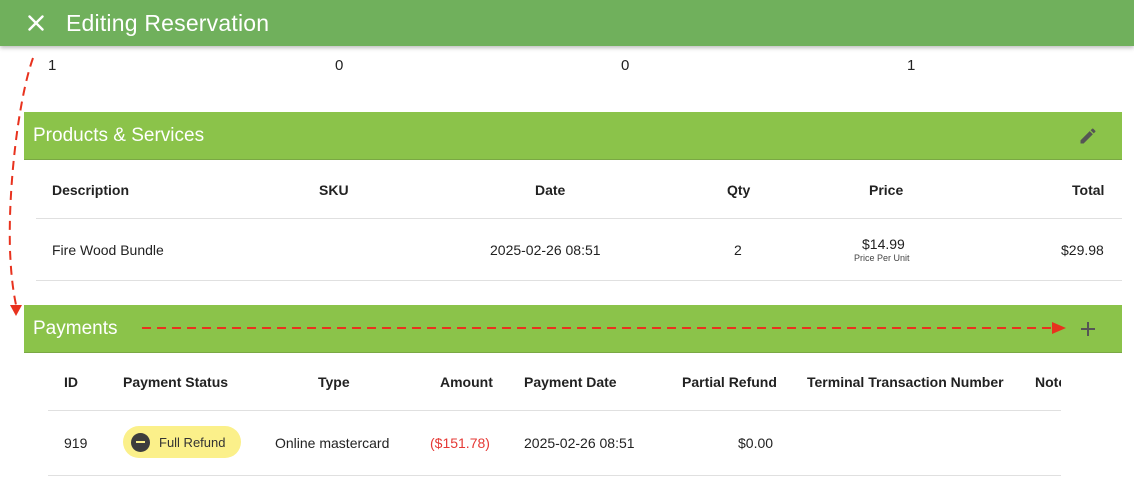  I want to click on column-header: Partial Refund, so click(729, 382).